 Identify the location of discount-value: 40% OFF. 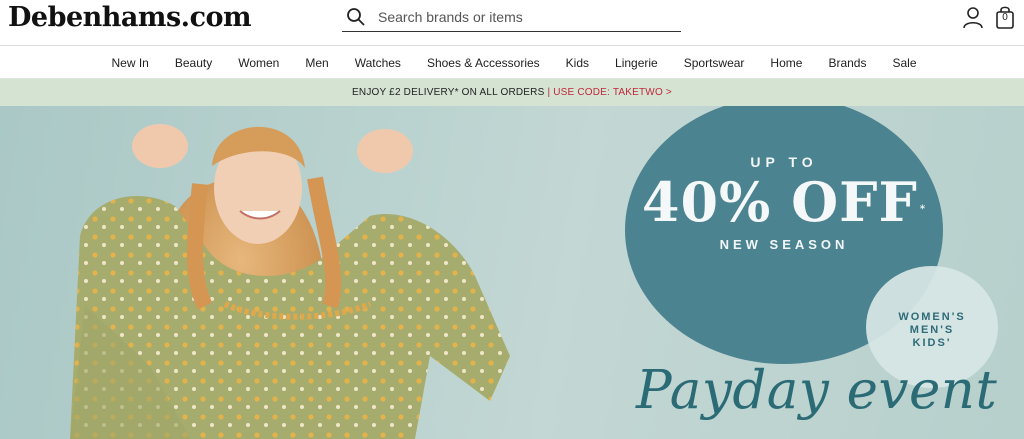
(779, 202).